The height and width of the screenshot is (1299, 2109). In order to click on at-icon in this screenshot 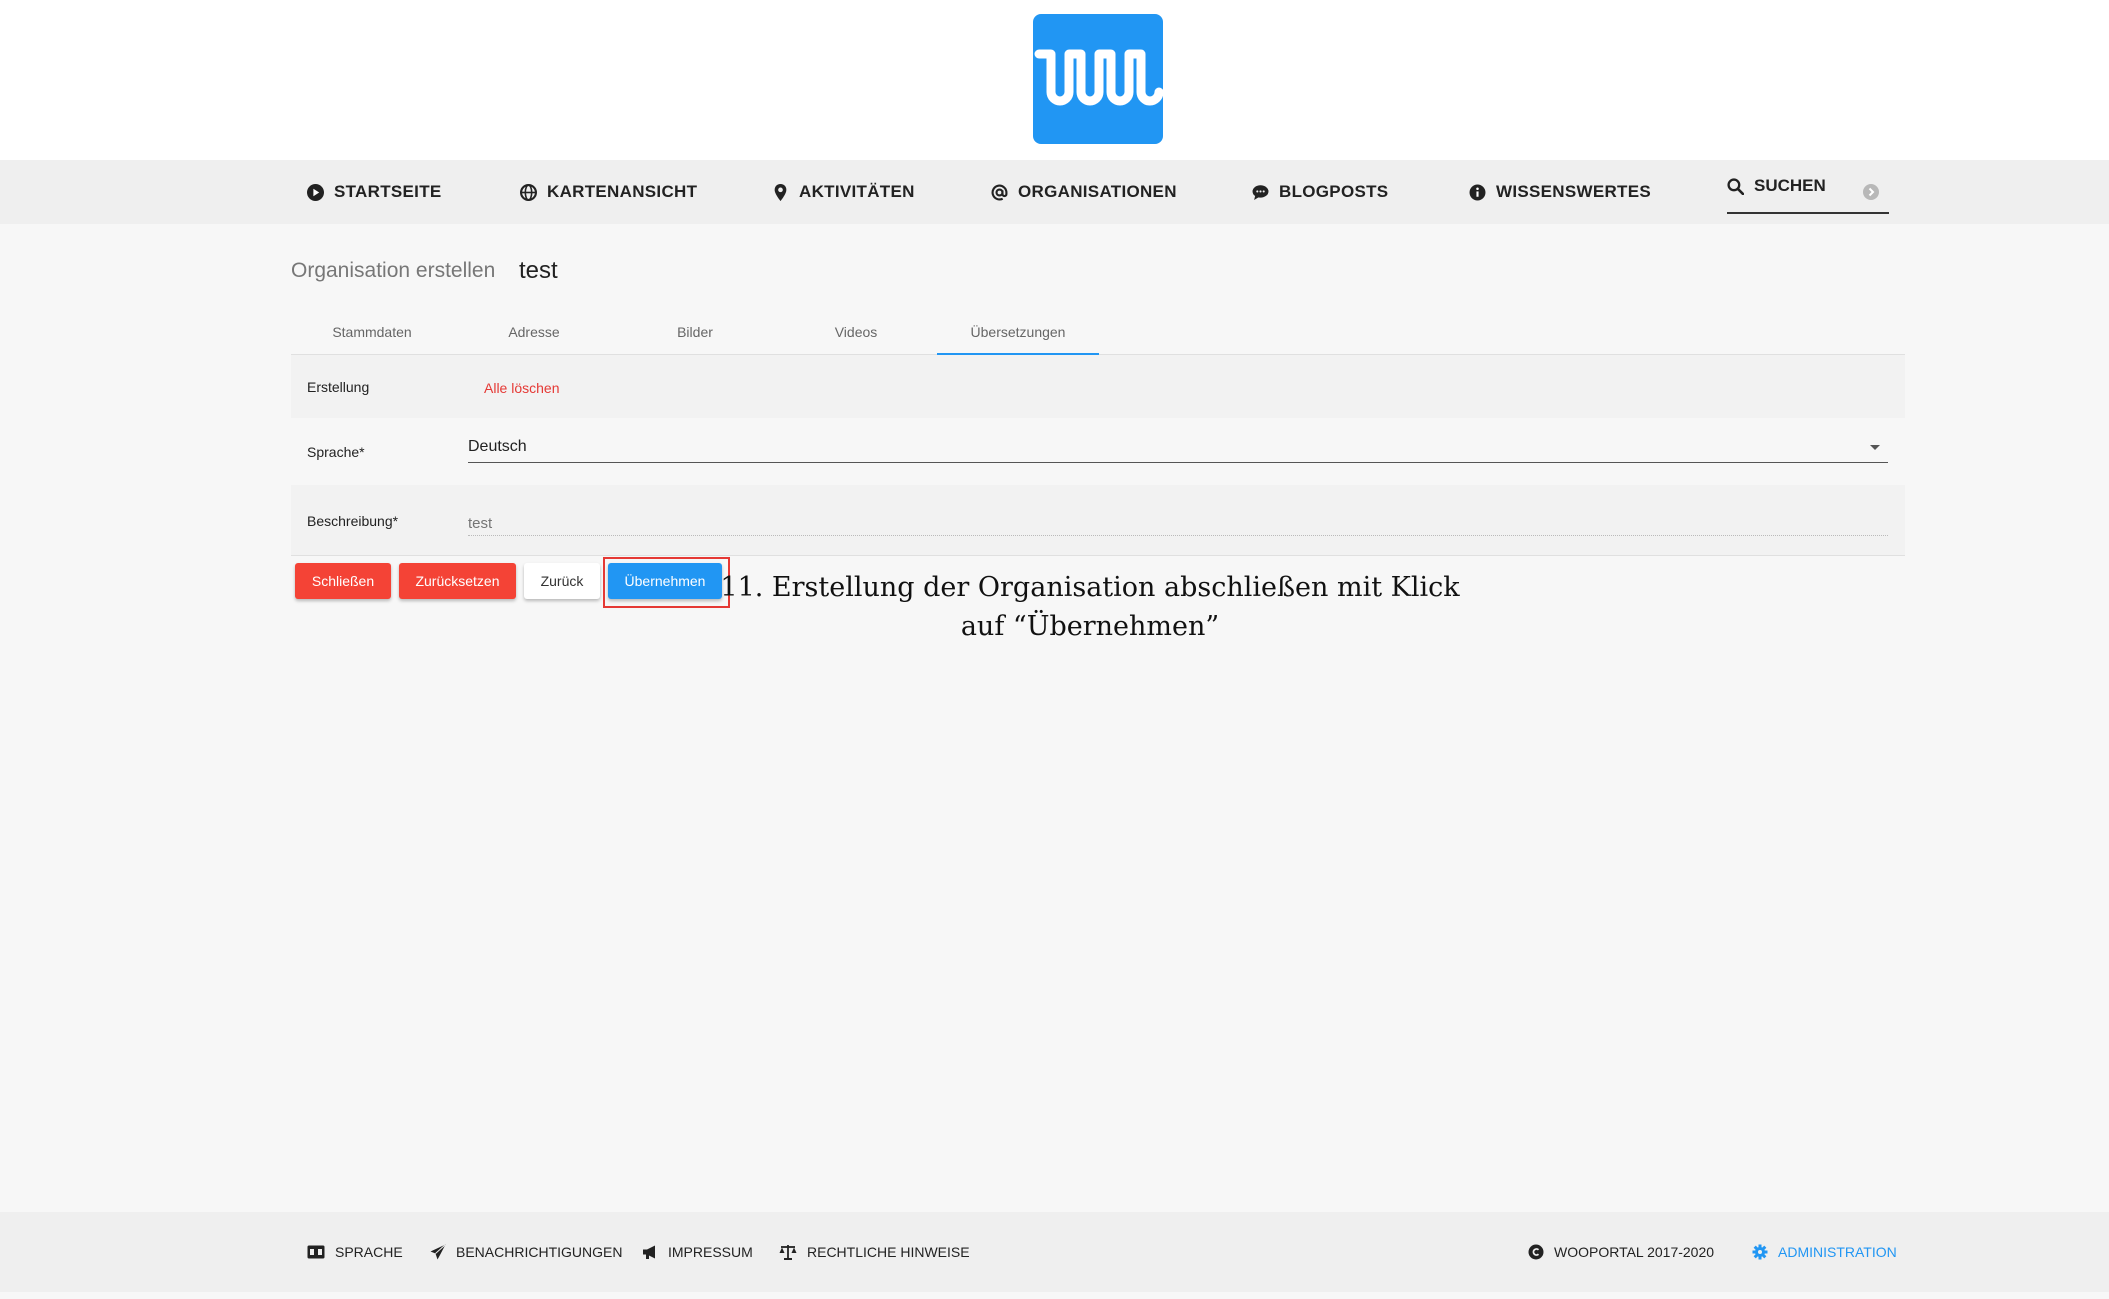, I will do `click(999, 192)`.